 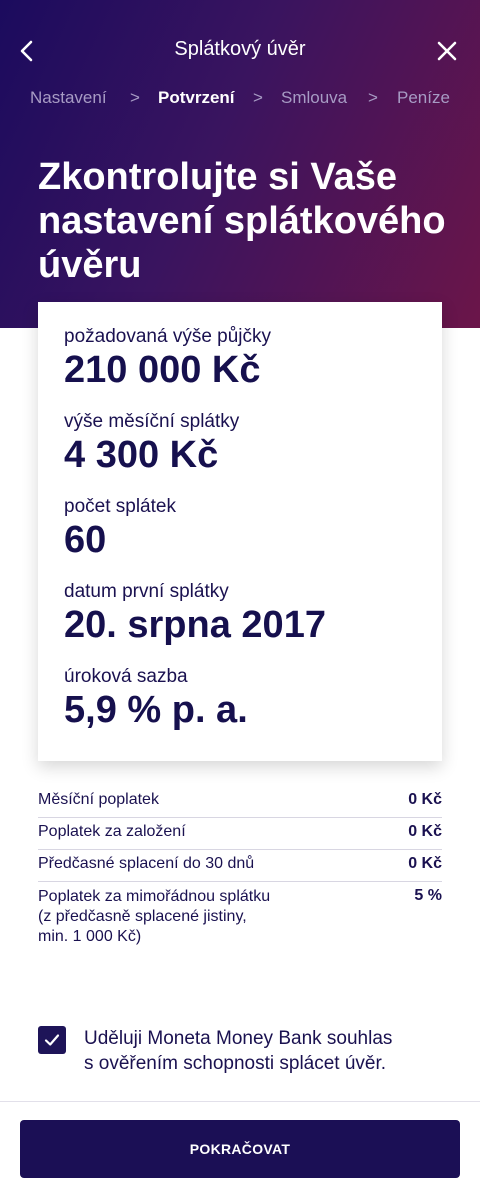 I want to click on monthly-payment-value: 4 300 Kč, so click(x=141, y=455).